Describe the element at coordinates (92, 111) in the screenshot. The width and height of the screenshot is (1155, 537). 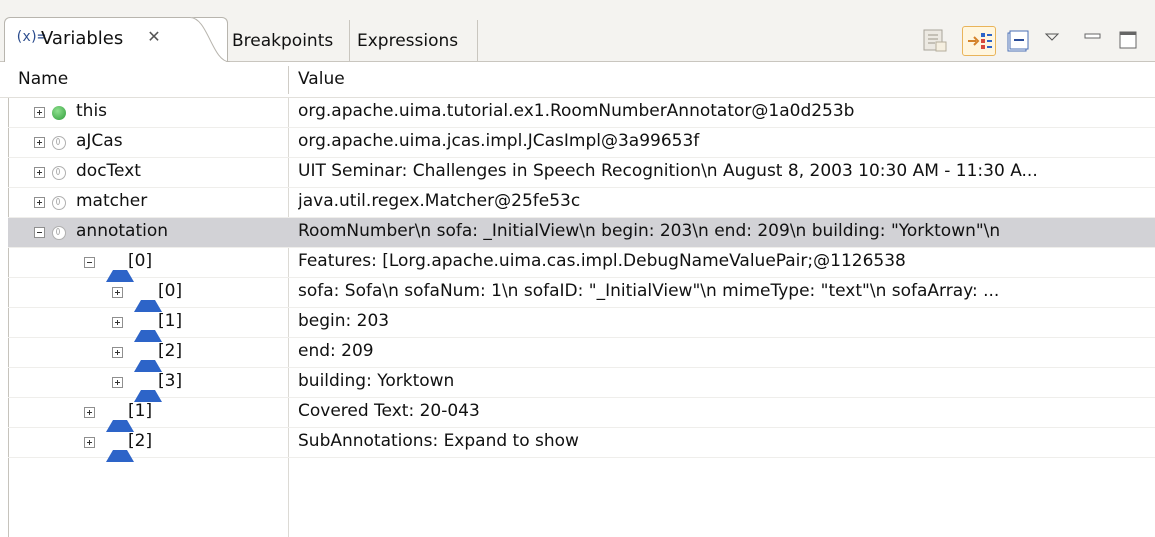
I see `variable-name: this` at that location.